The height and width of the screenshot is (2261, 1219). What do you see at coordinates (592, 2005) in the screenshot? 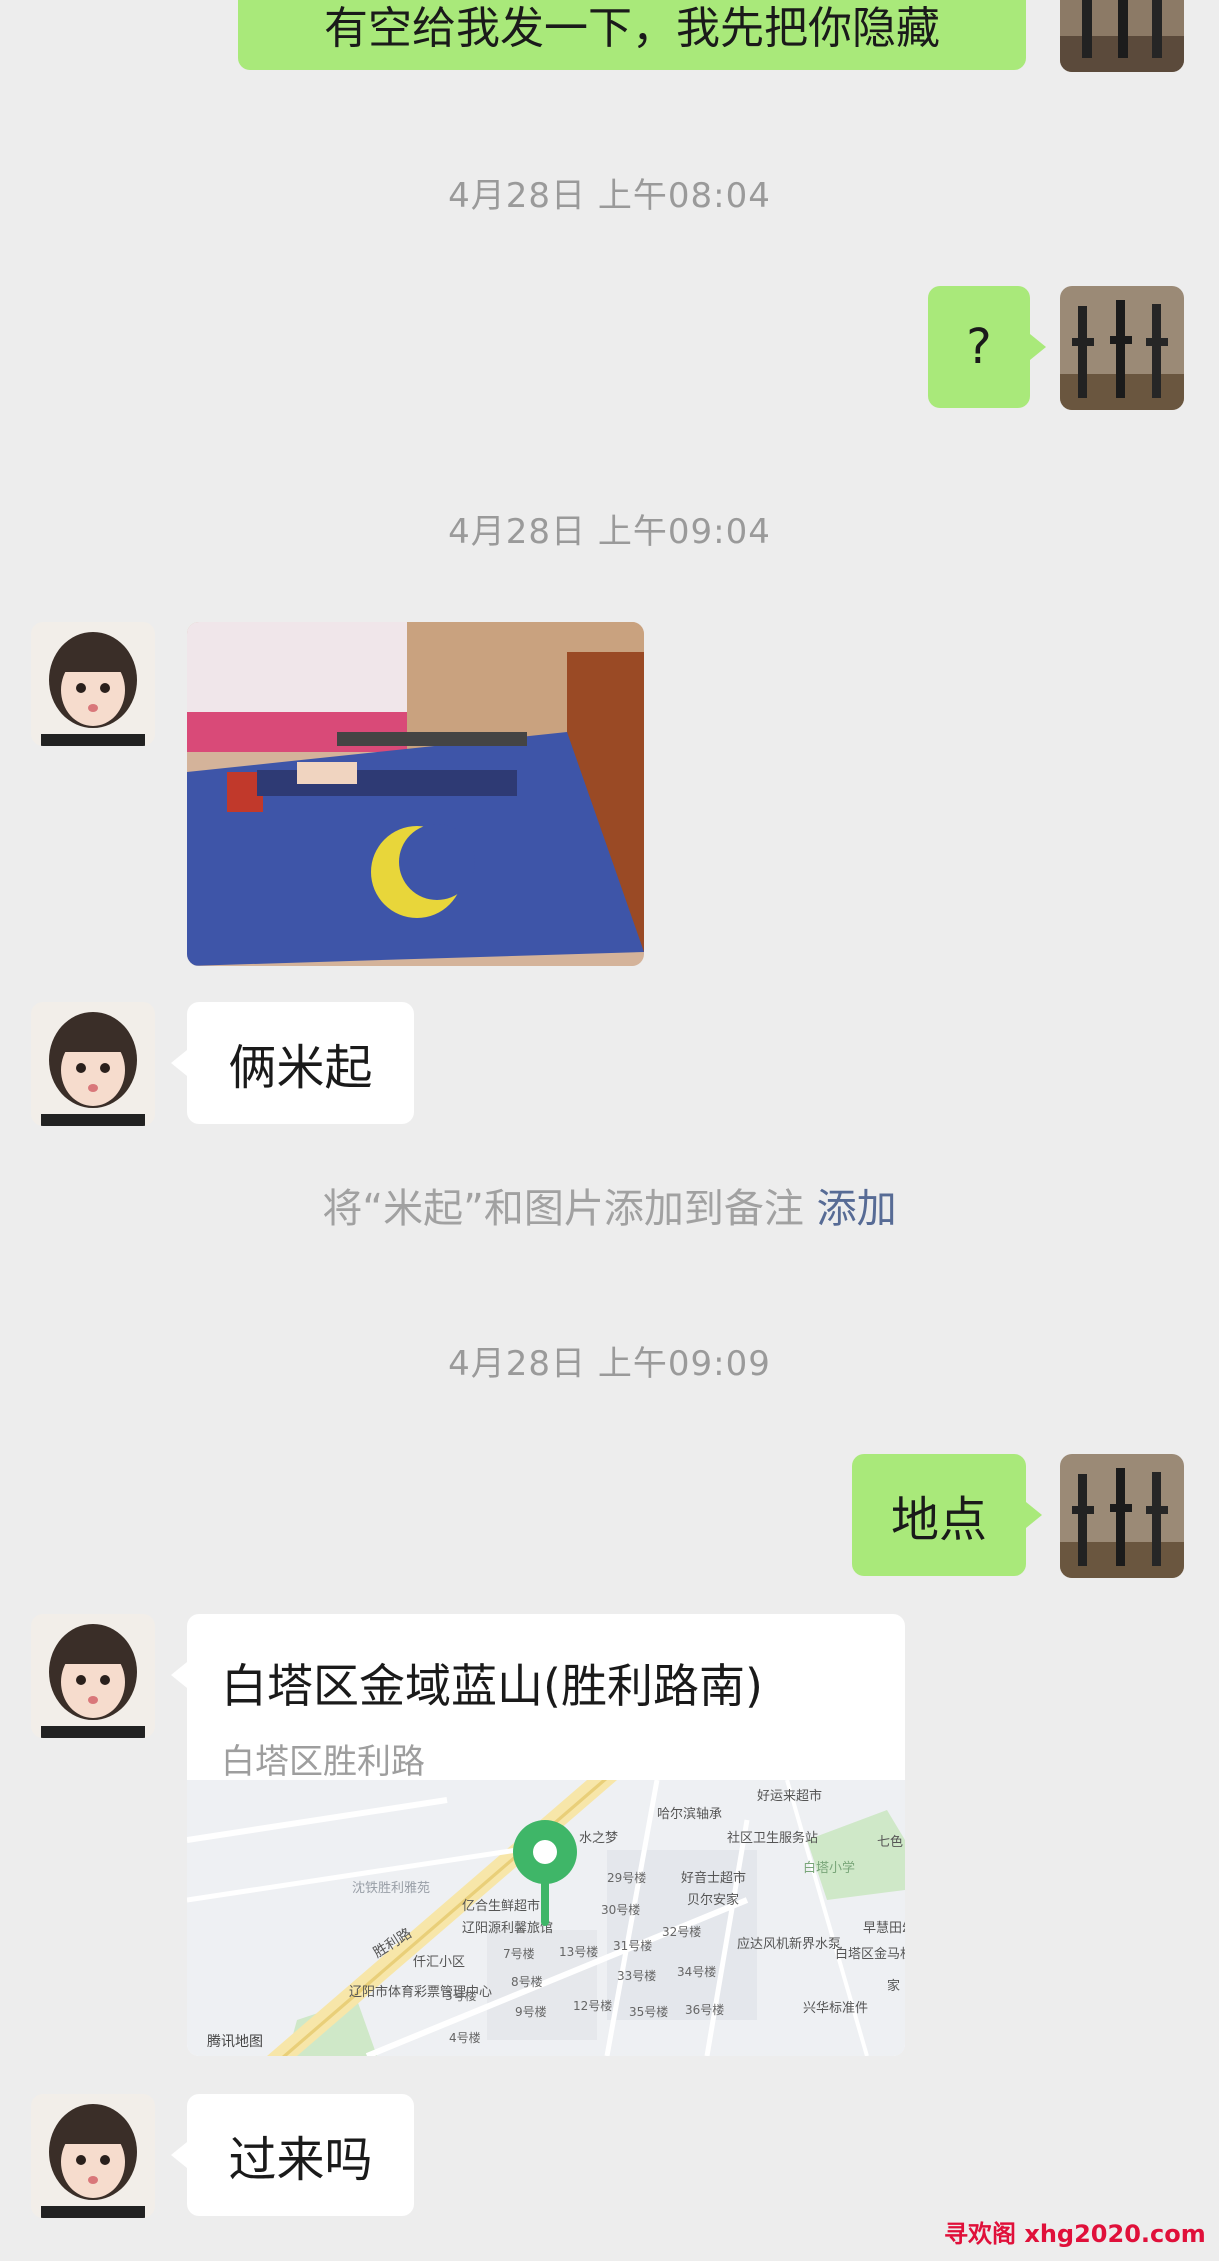
I see `map-label: 12号楼` at bounding box center [592, 2005].